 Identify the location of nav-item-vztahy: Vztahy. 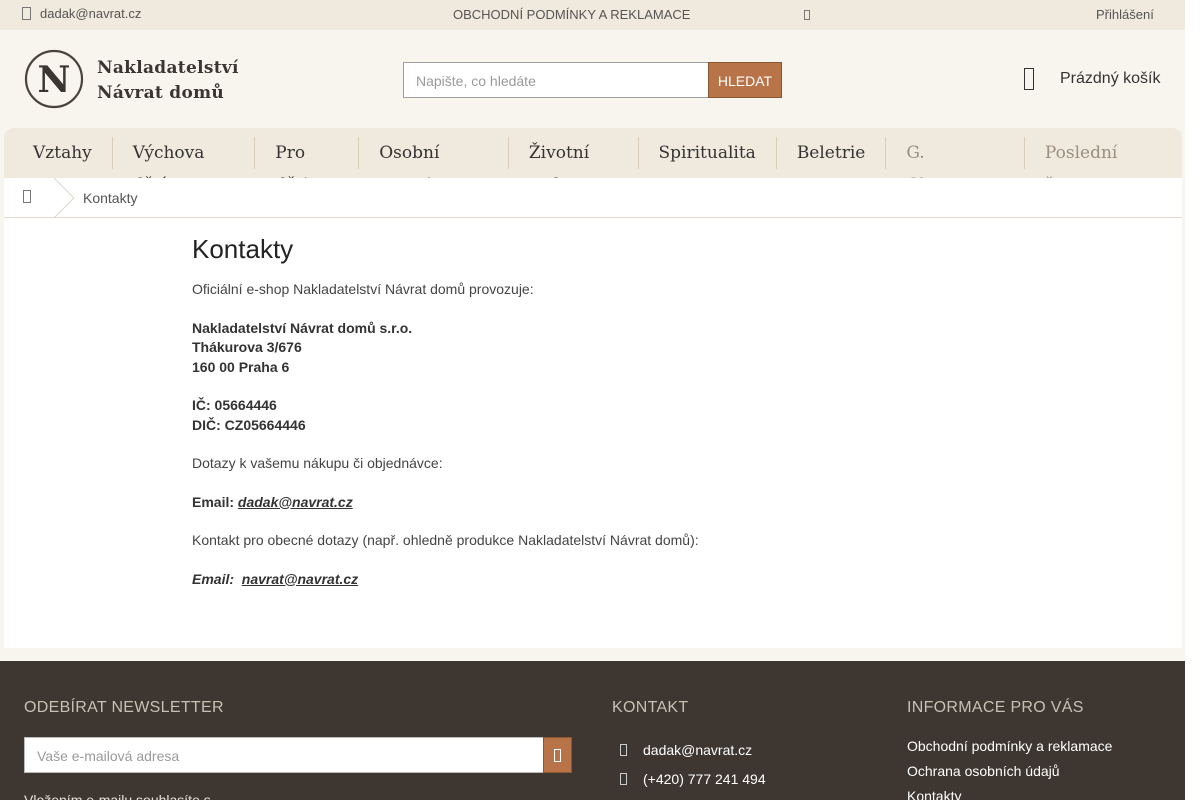
(62, 153).